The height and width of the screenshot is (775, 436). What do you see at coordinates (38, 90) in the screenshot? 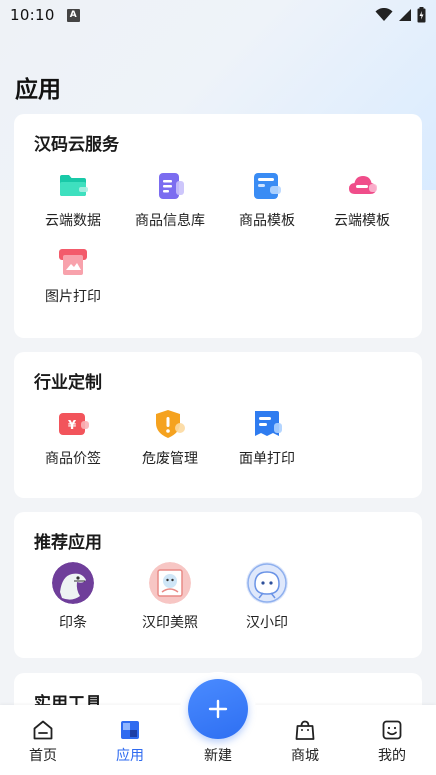
I see `page-title: 应用` at bounding box center [38, 90].